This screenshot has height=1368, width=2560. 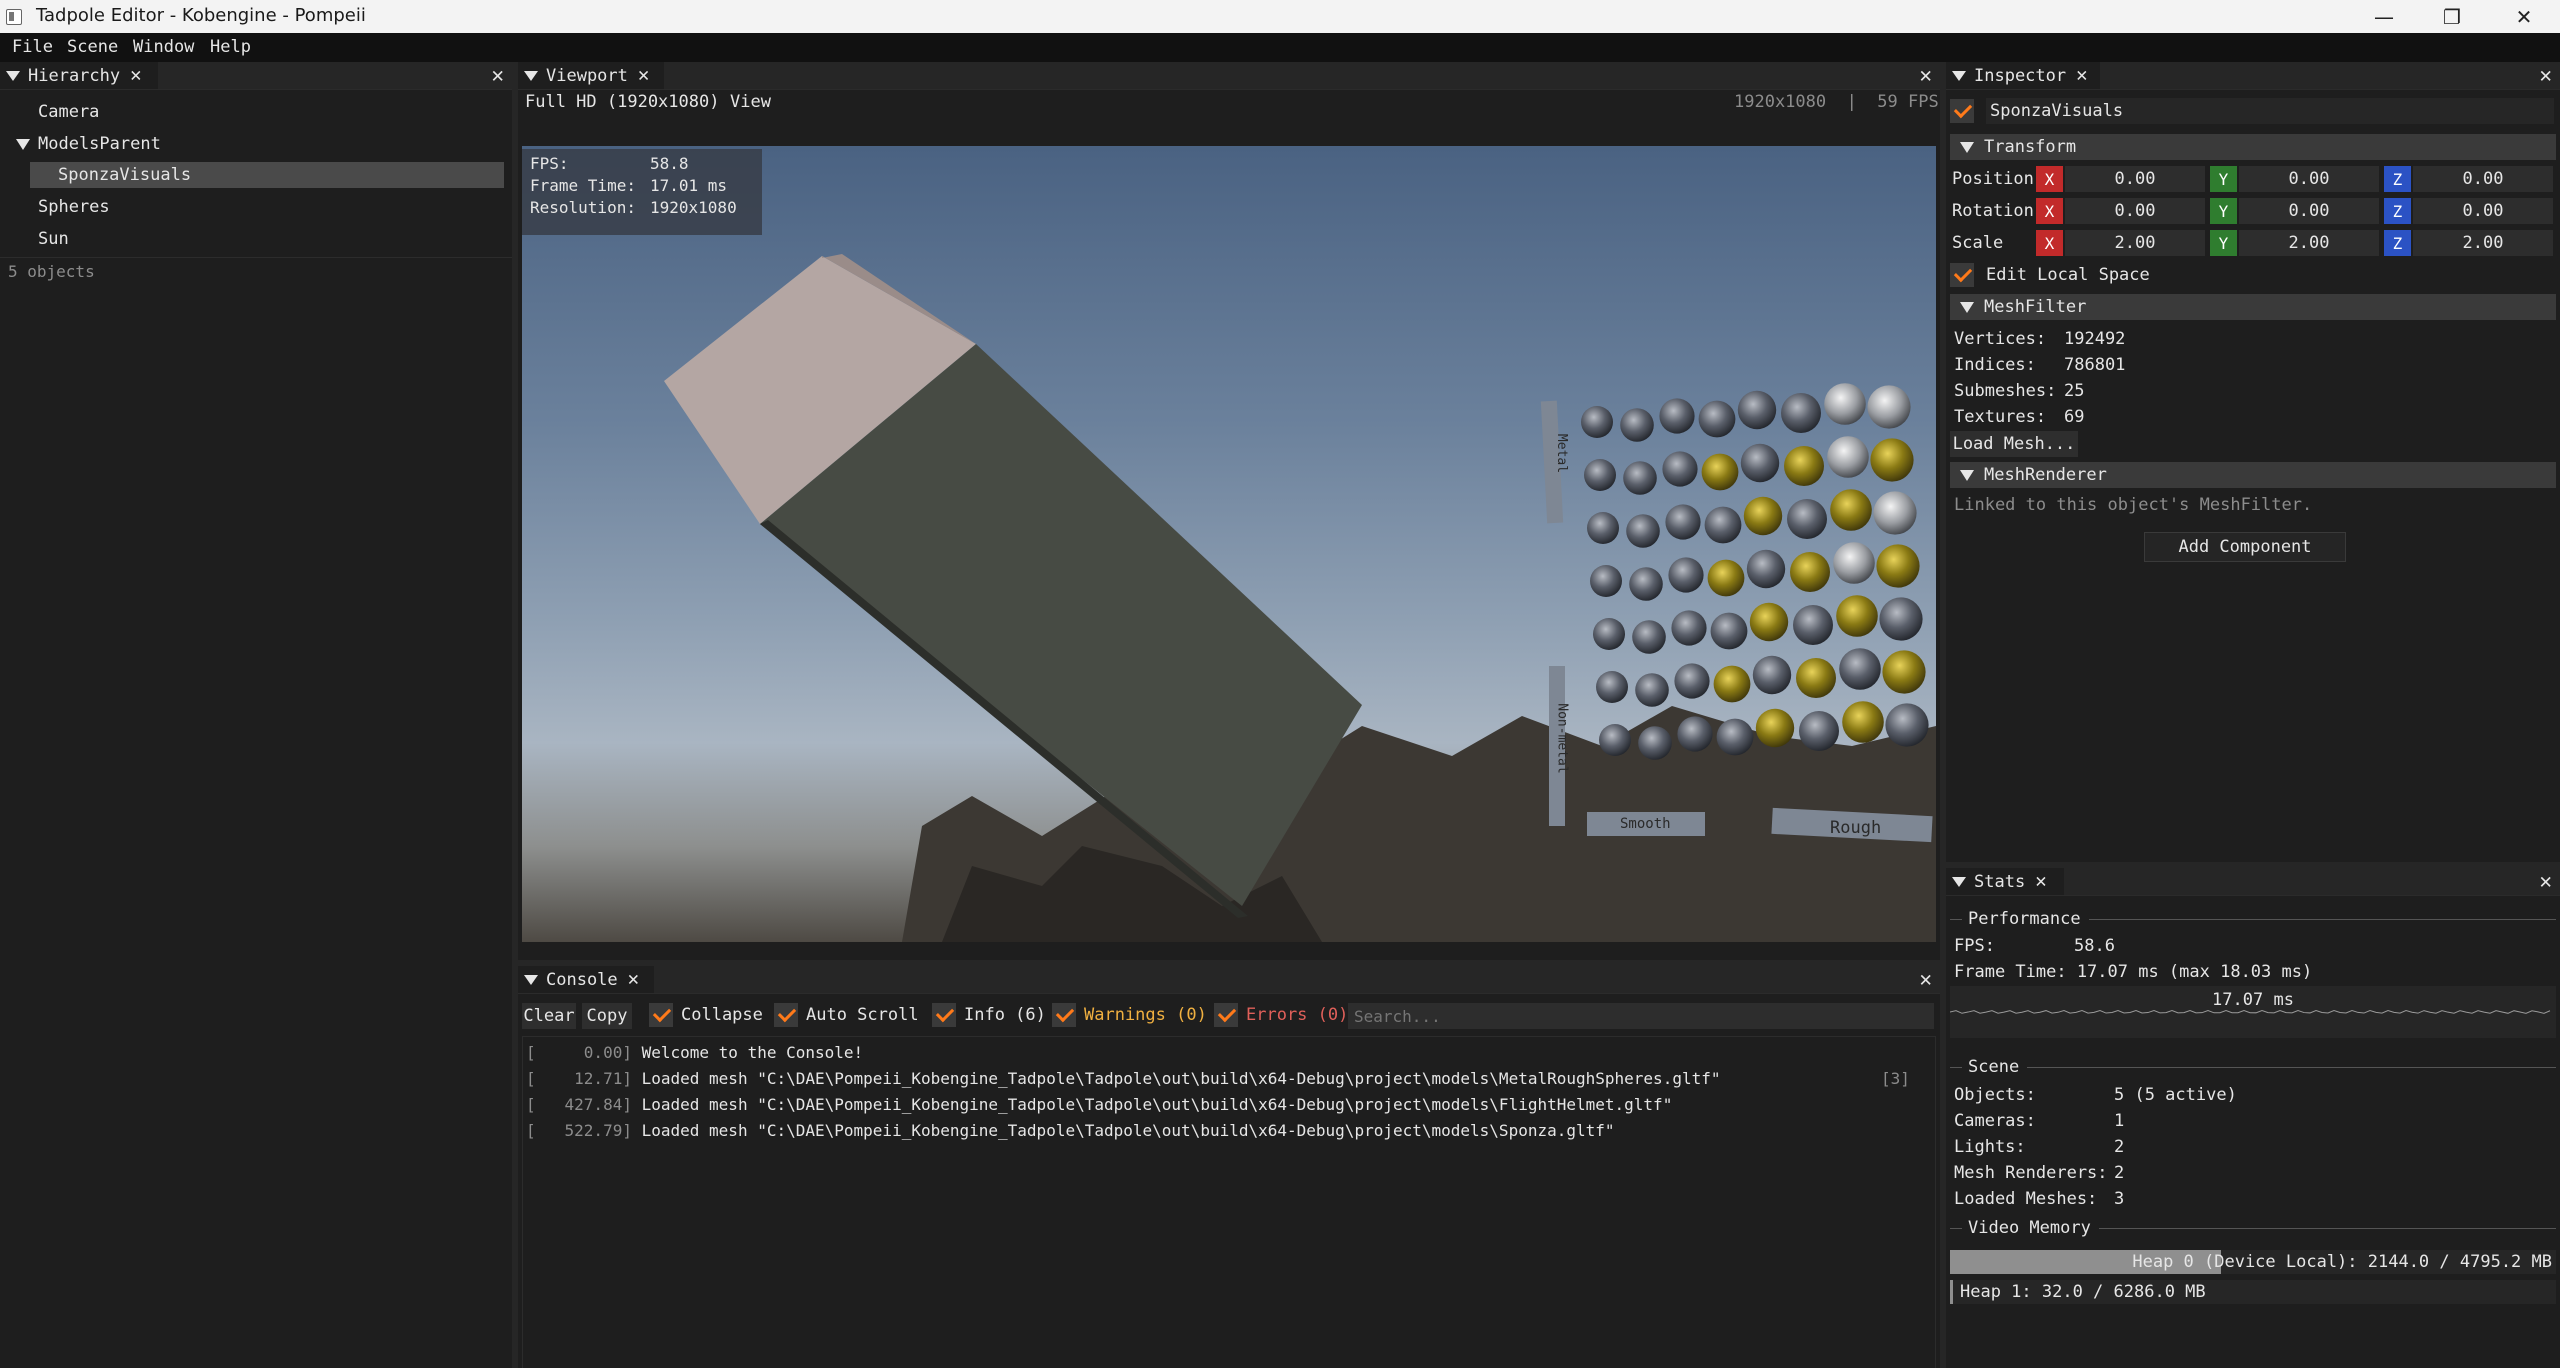 What do you see at coordinates (23, 144) in the screenshot?
I see `expand-triangle-icon` at bounding box center [23, 144].